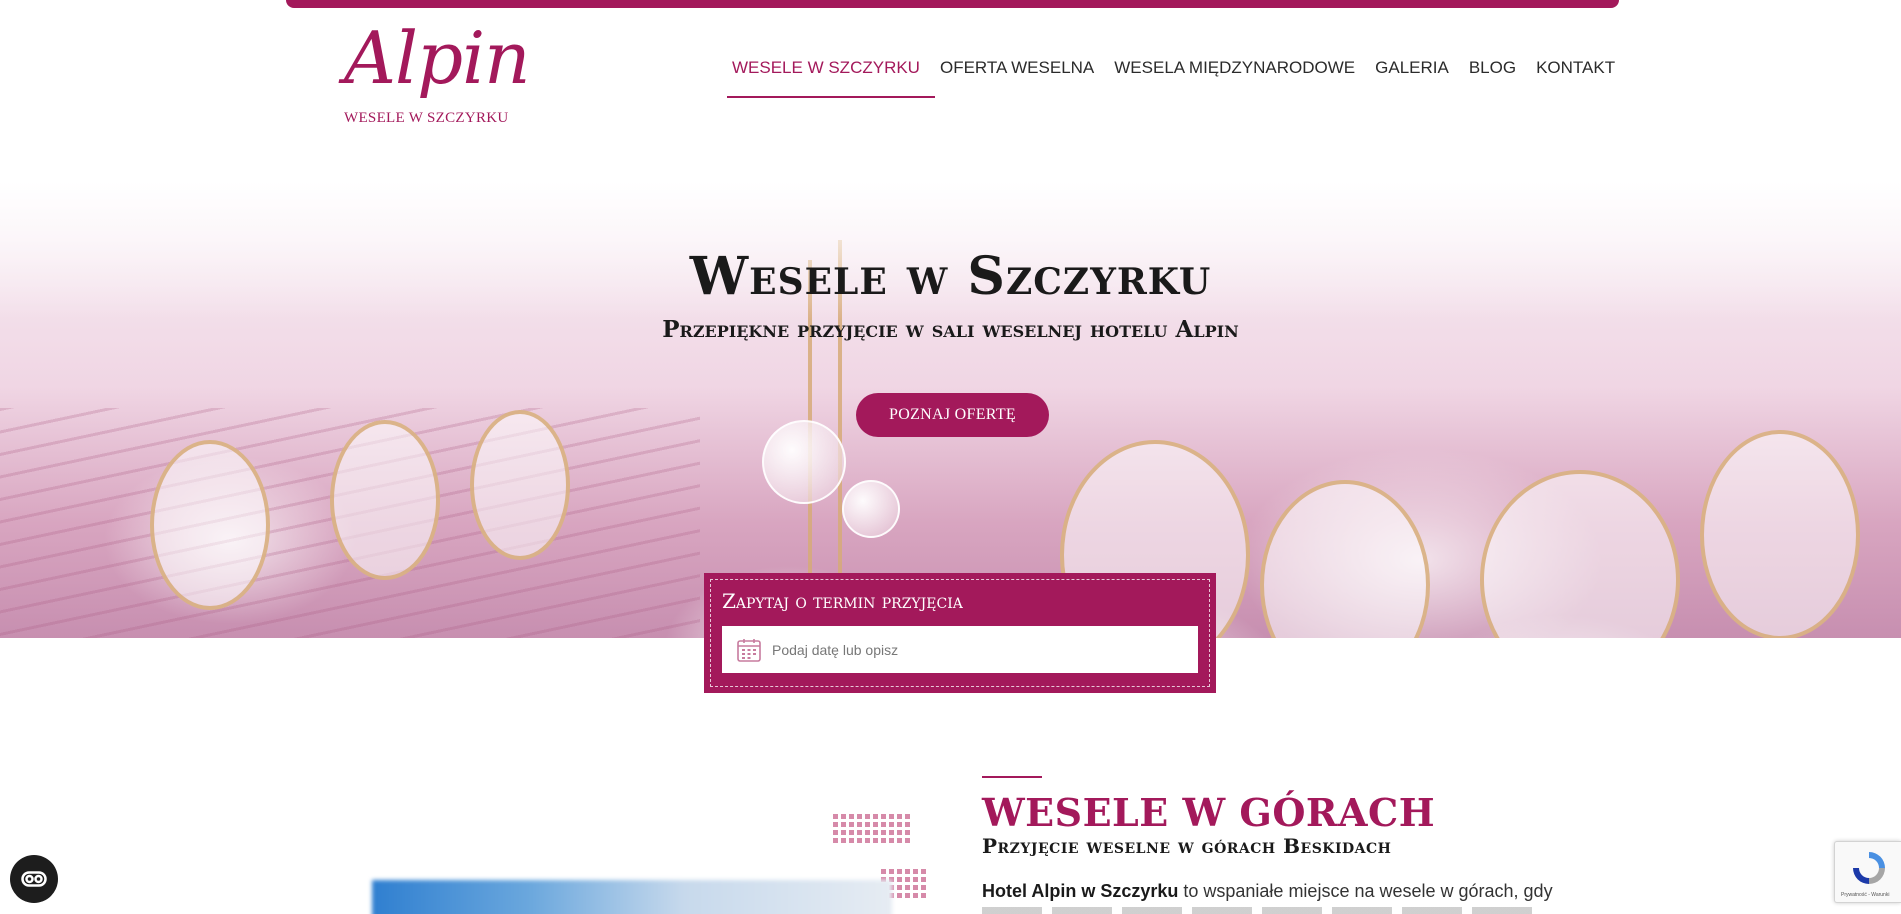  I want to click on decorative-dot-grid, so click(871, 828).